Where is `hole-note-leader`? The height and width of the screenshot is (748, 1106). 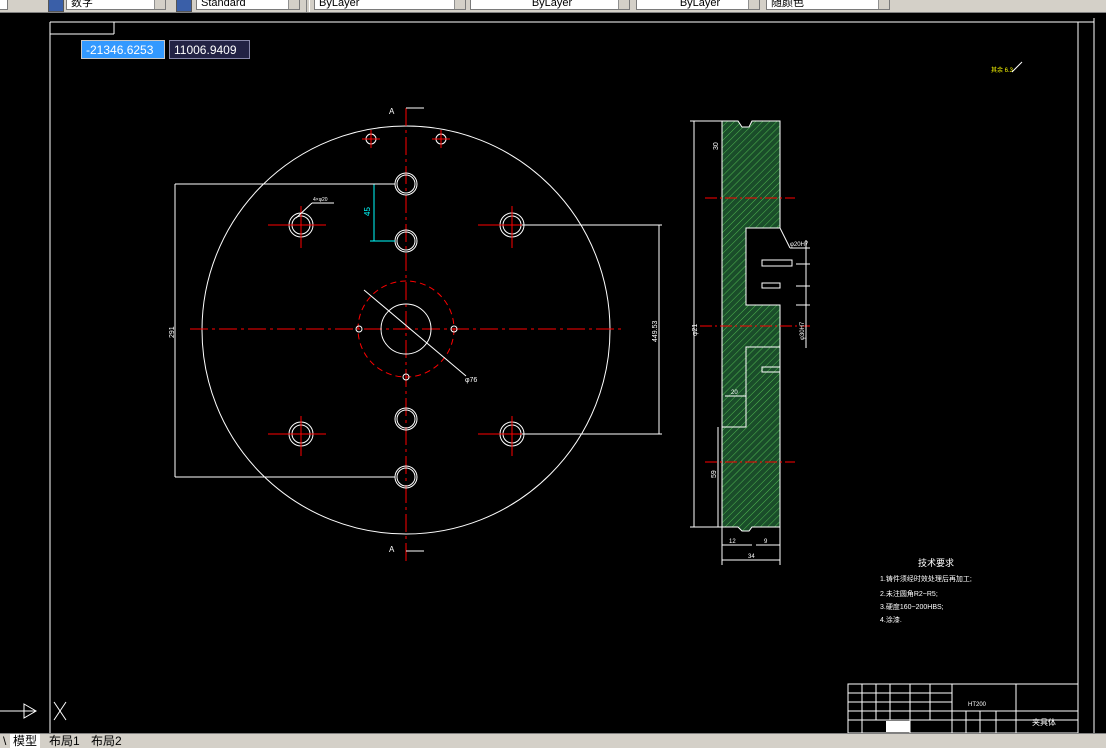 hole-note-leader is located at coordinates (304, 210).